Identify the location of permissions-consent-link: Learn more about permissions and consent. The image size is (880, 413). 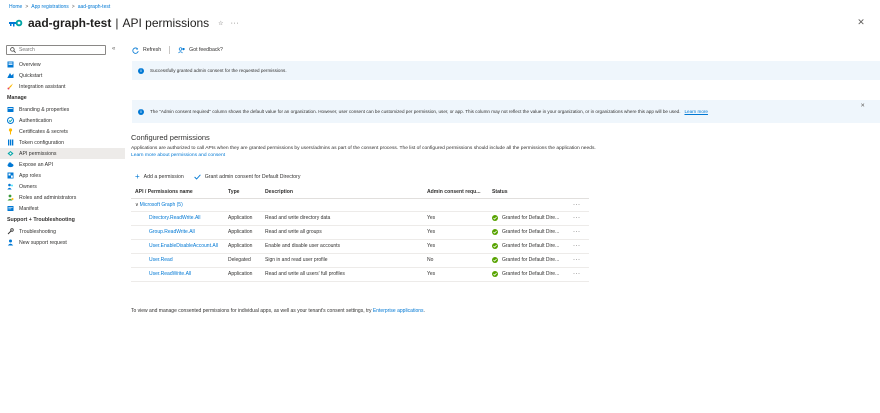
(178, 155).